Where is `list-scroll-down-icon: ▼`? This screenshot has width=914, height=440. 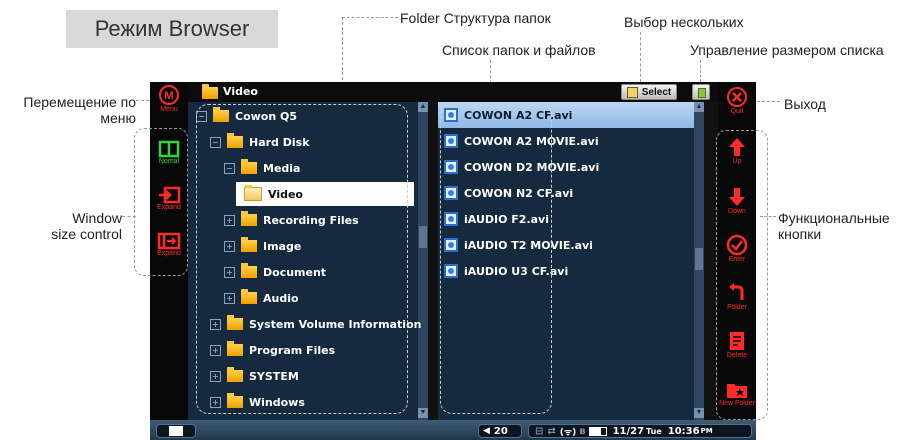
list-scroll-down-icon: ▼ is located at coordinates (699, 413).